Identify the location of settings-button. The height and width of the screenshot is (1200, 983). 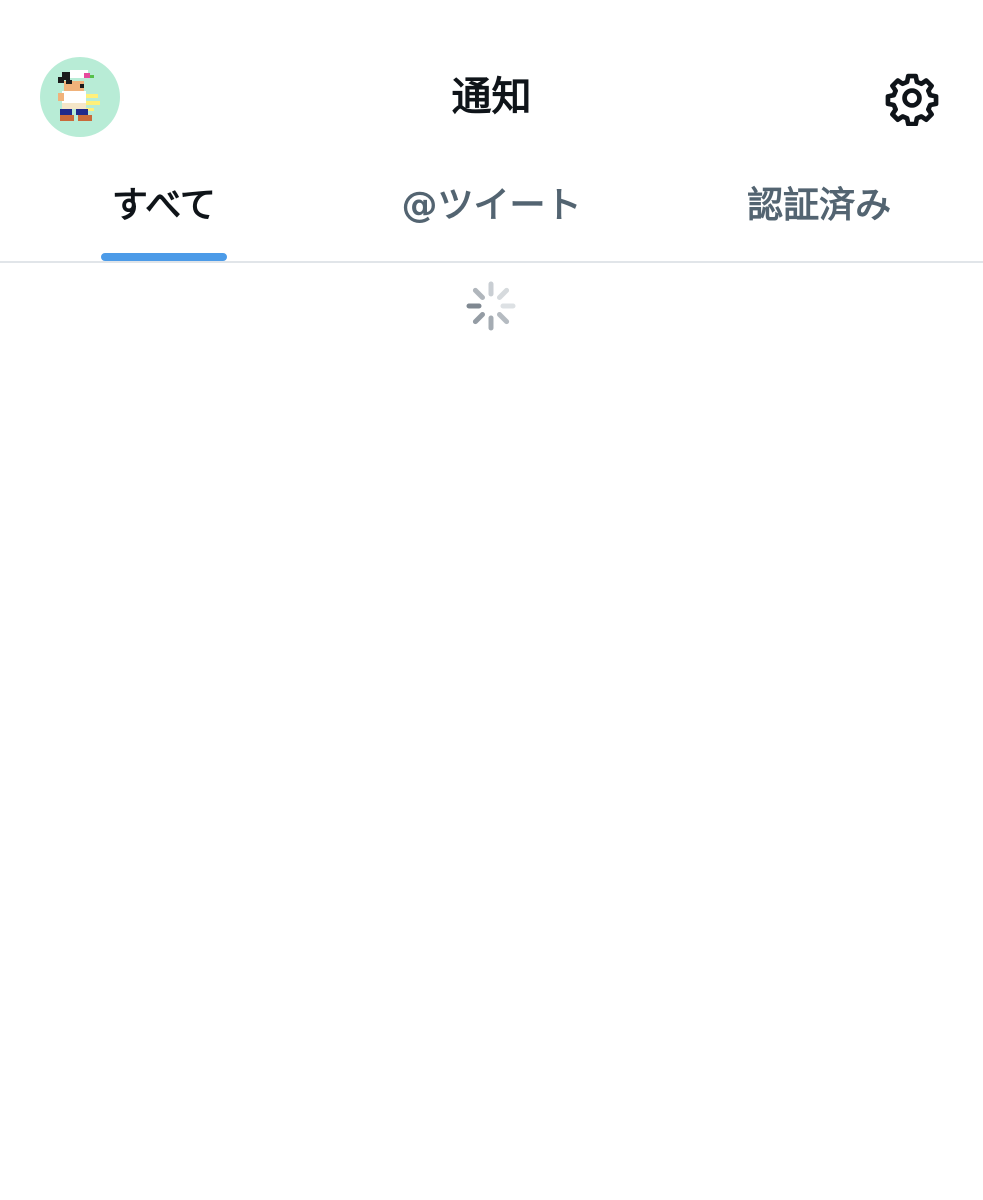
(912, 98).